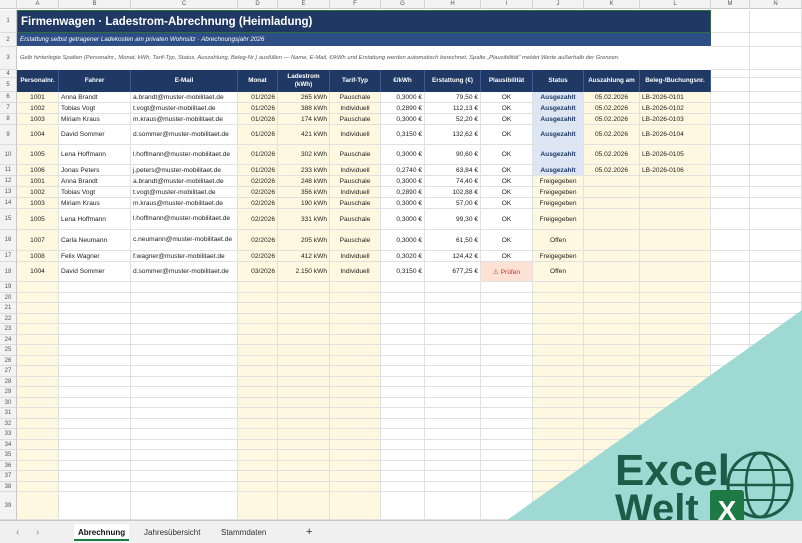 Image resolution: width=802 pixels, height=543 pixels. I want to click on cell-plausibilitaet: ⚠ Prüfen, so click(507, 272).